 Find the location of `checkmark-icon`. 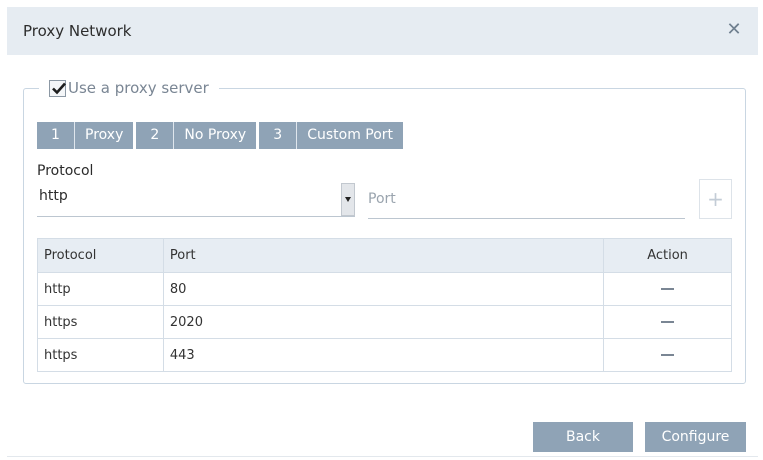

checkmark-icon is located at coordinates (59, 88).